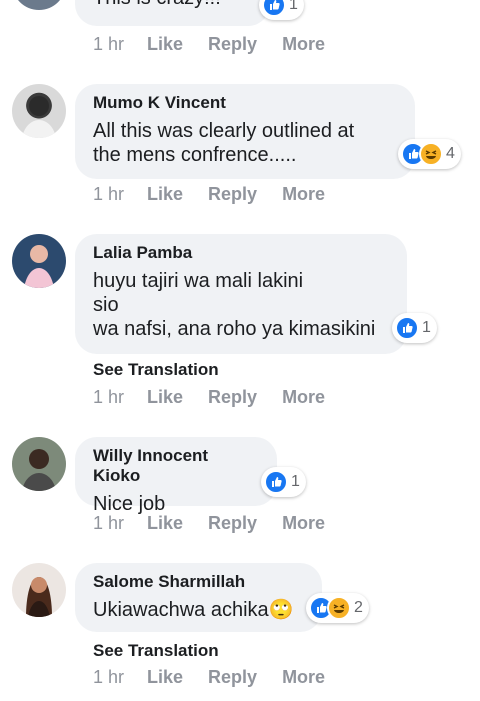  Describe the element at coordinates (281, 610) in the screenshot. I see `rolling-eyes-emoji: 🙄` at that location.